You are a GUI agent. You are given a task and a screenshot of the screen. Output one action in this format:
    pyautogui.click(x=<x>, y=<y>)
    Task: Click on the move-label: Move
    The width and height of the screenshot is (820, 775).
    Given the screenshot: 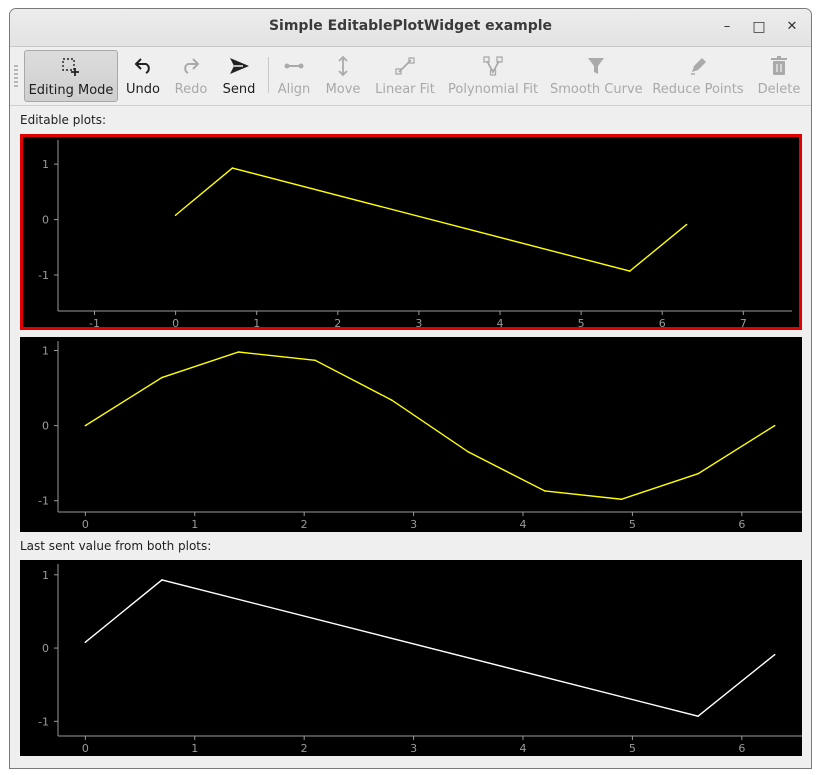 What is the action you would take?
    pyautogui.click(x=343, y=89)
    